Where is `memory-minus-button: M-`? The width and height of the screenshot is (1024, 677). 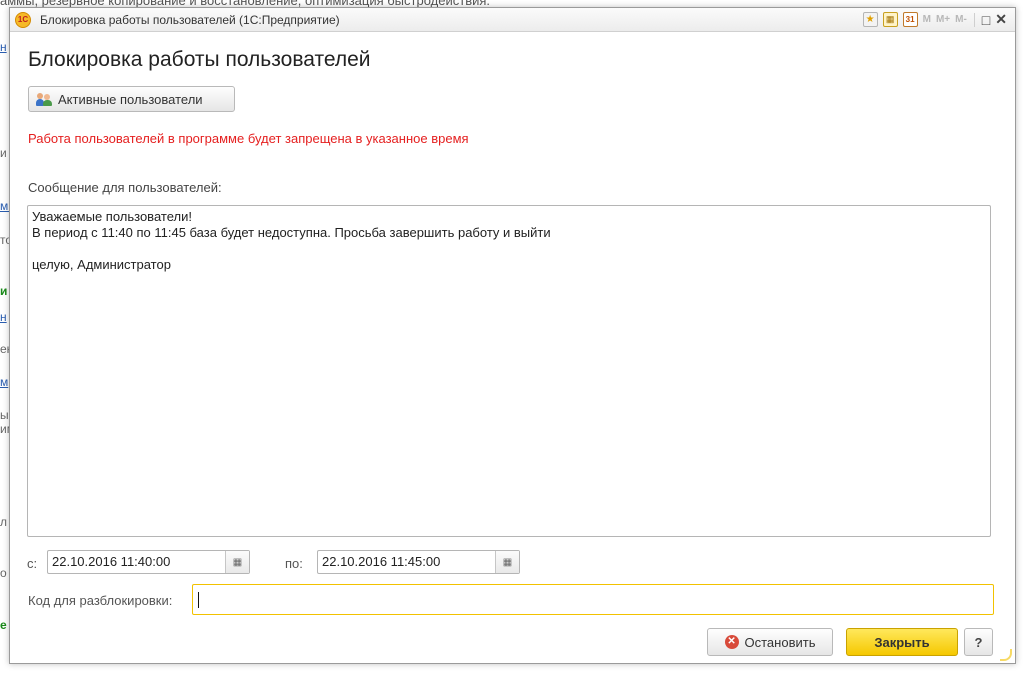 memory-minus-button: M- is located at coordinates (961, 19).